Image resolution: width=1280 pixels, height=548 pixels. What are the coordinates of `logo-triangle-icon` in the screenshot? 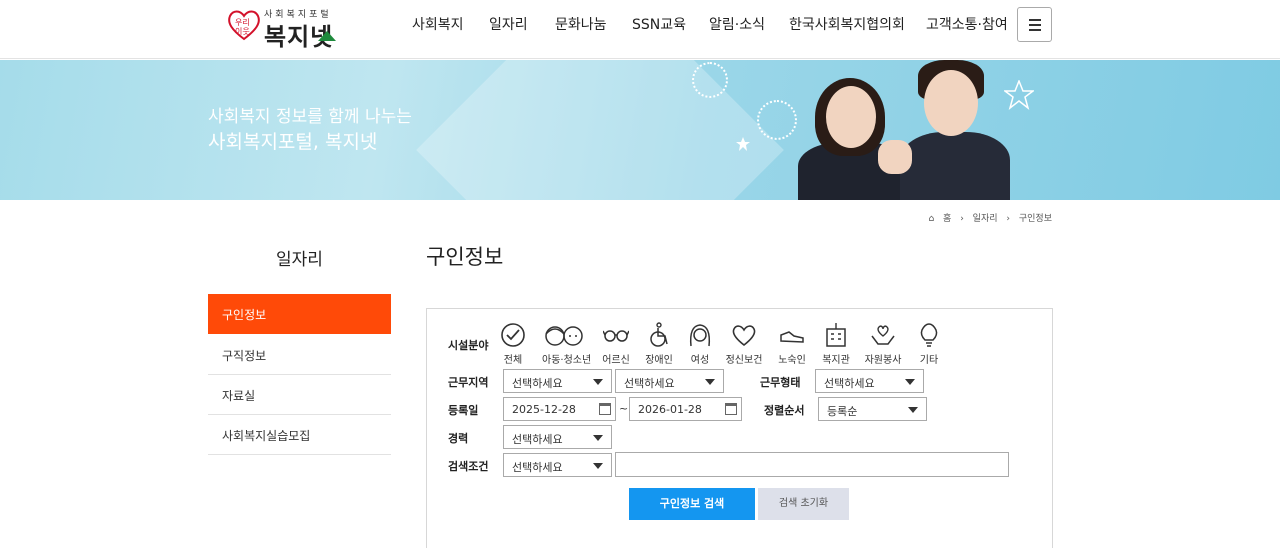 It's located at (327, 36).